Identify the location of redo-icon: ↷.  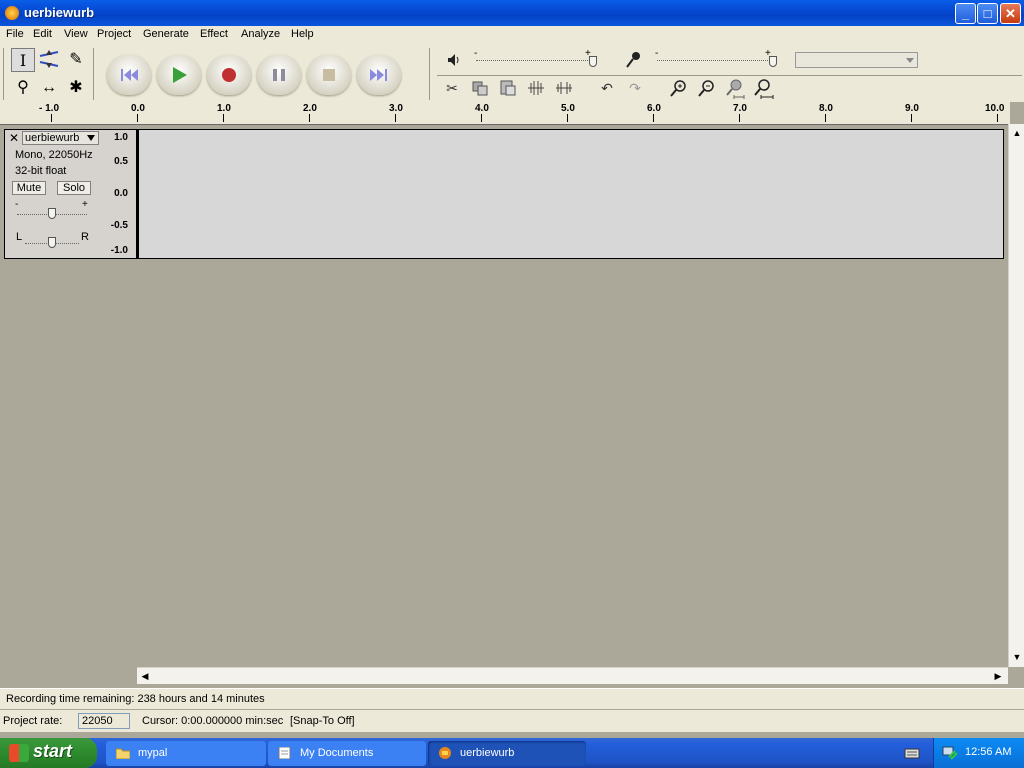
(635, 88).